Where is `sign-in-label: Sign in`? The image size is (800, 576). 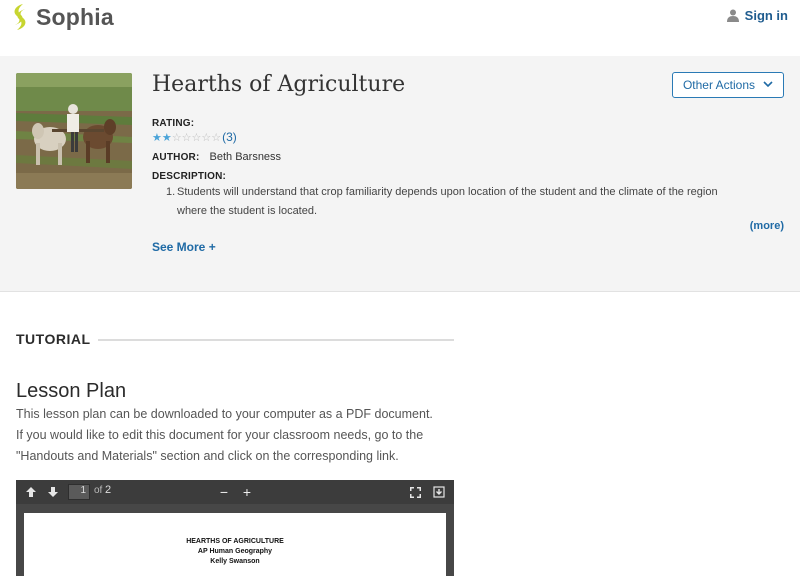 sign-in-label: Sign in is located at coordinates (766, 15).